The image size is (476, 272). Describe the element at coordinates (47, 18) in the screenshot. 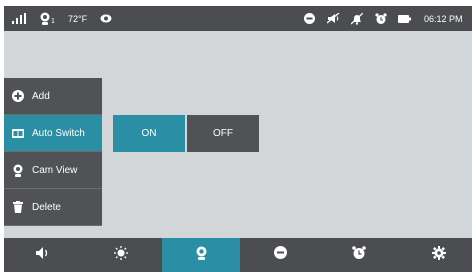

I see `camera-icon: 1` at that location.